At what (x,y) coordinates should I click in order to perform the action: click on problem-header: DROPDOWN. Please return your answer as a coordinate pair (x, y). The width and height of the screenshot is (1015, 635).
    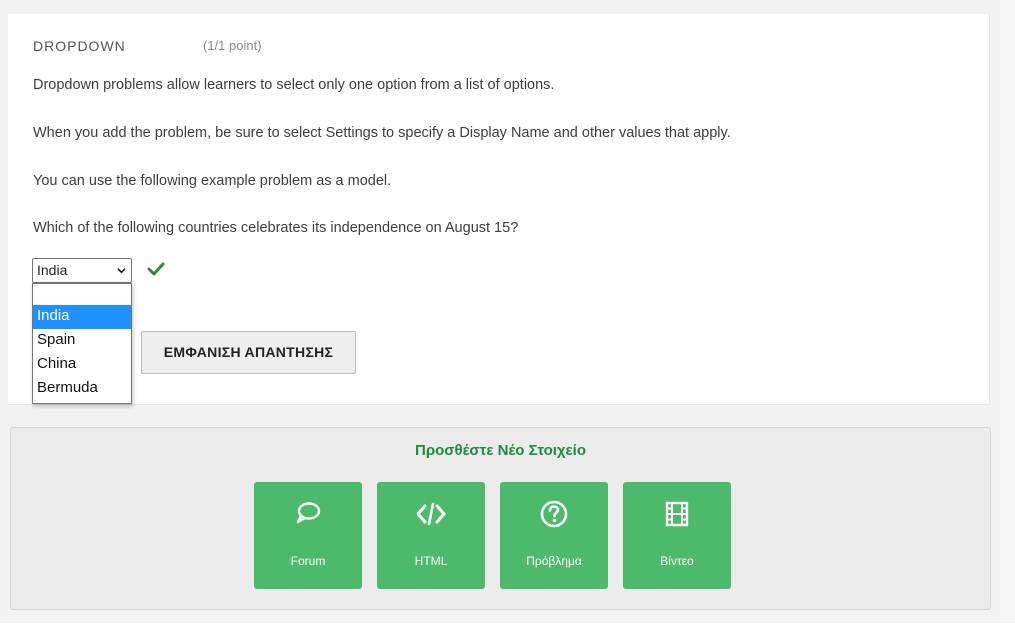
    Looking at the image, I should click on (79, 46).